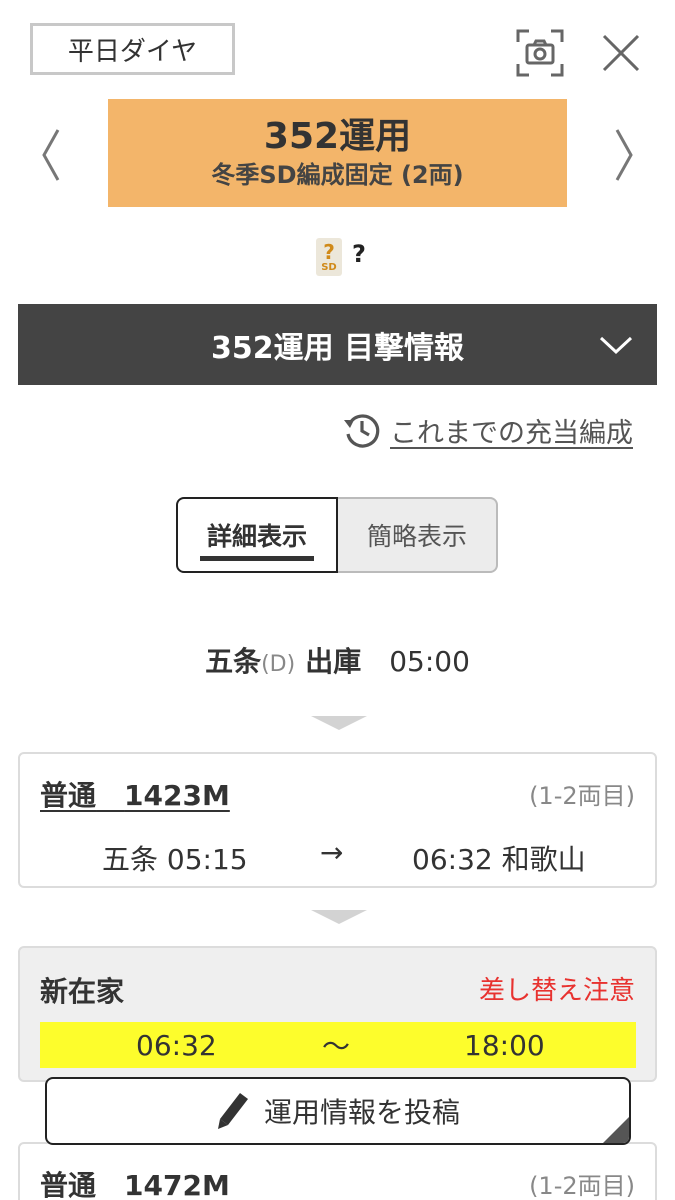 This screenshot has height=1200, width=675. What do you see at coordinates (232, 1111) in the screenshot?
I see `pencil-icon` at bounding box center [232, 1111].